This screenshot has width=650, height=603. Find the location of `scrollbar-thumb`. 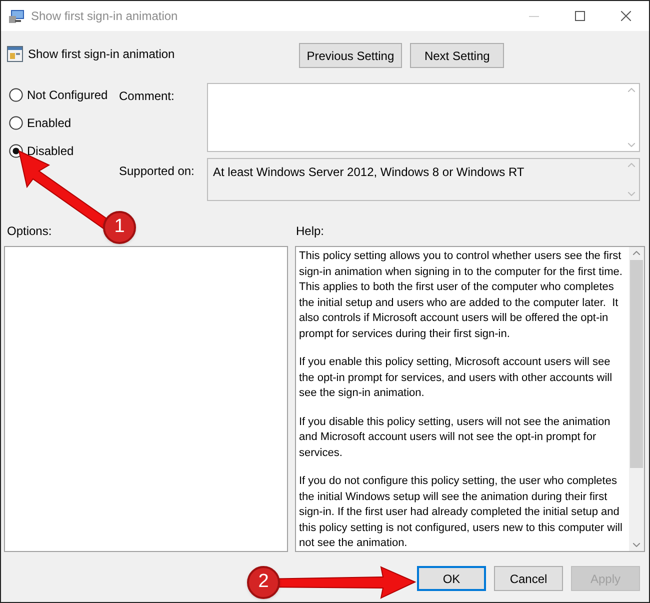

scrollbar-thumb is located at coordinates (636, 364).